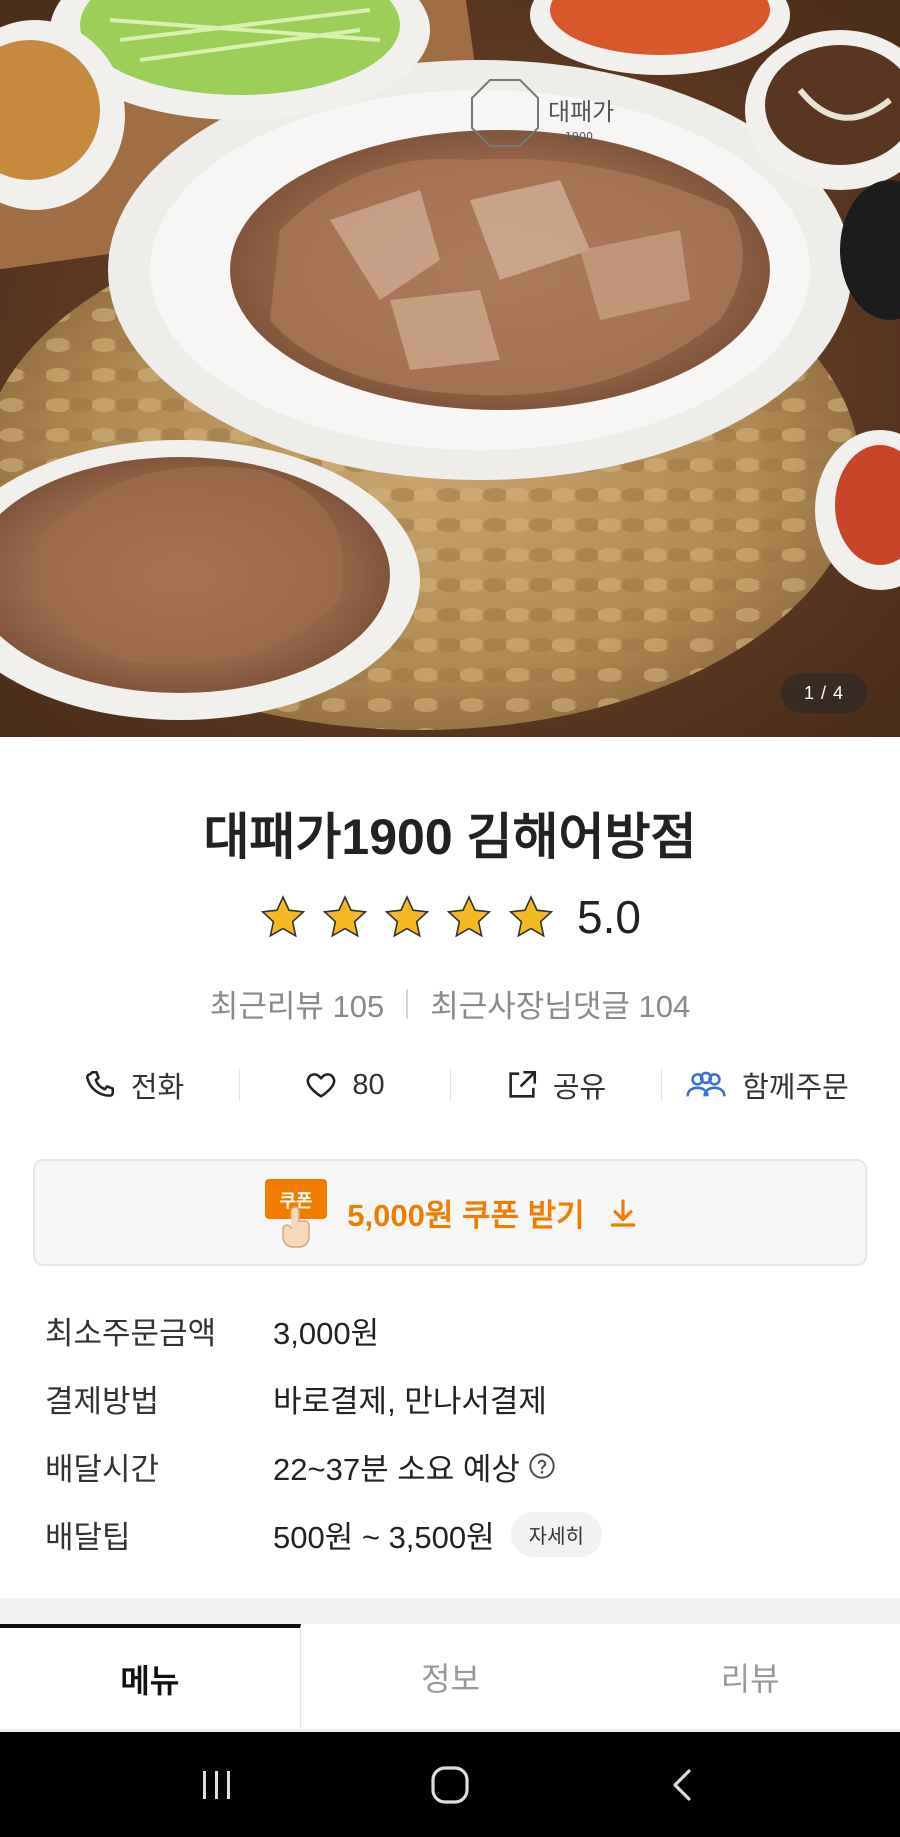 Image resolution: width=900 pixels, height=1837 pixels. Describe the element at coordinates (344, 1085) in the screenshot. I see `like-button: 80` at that location.